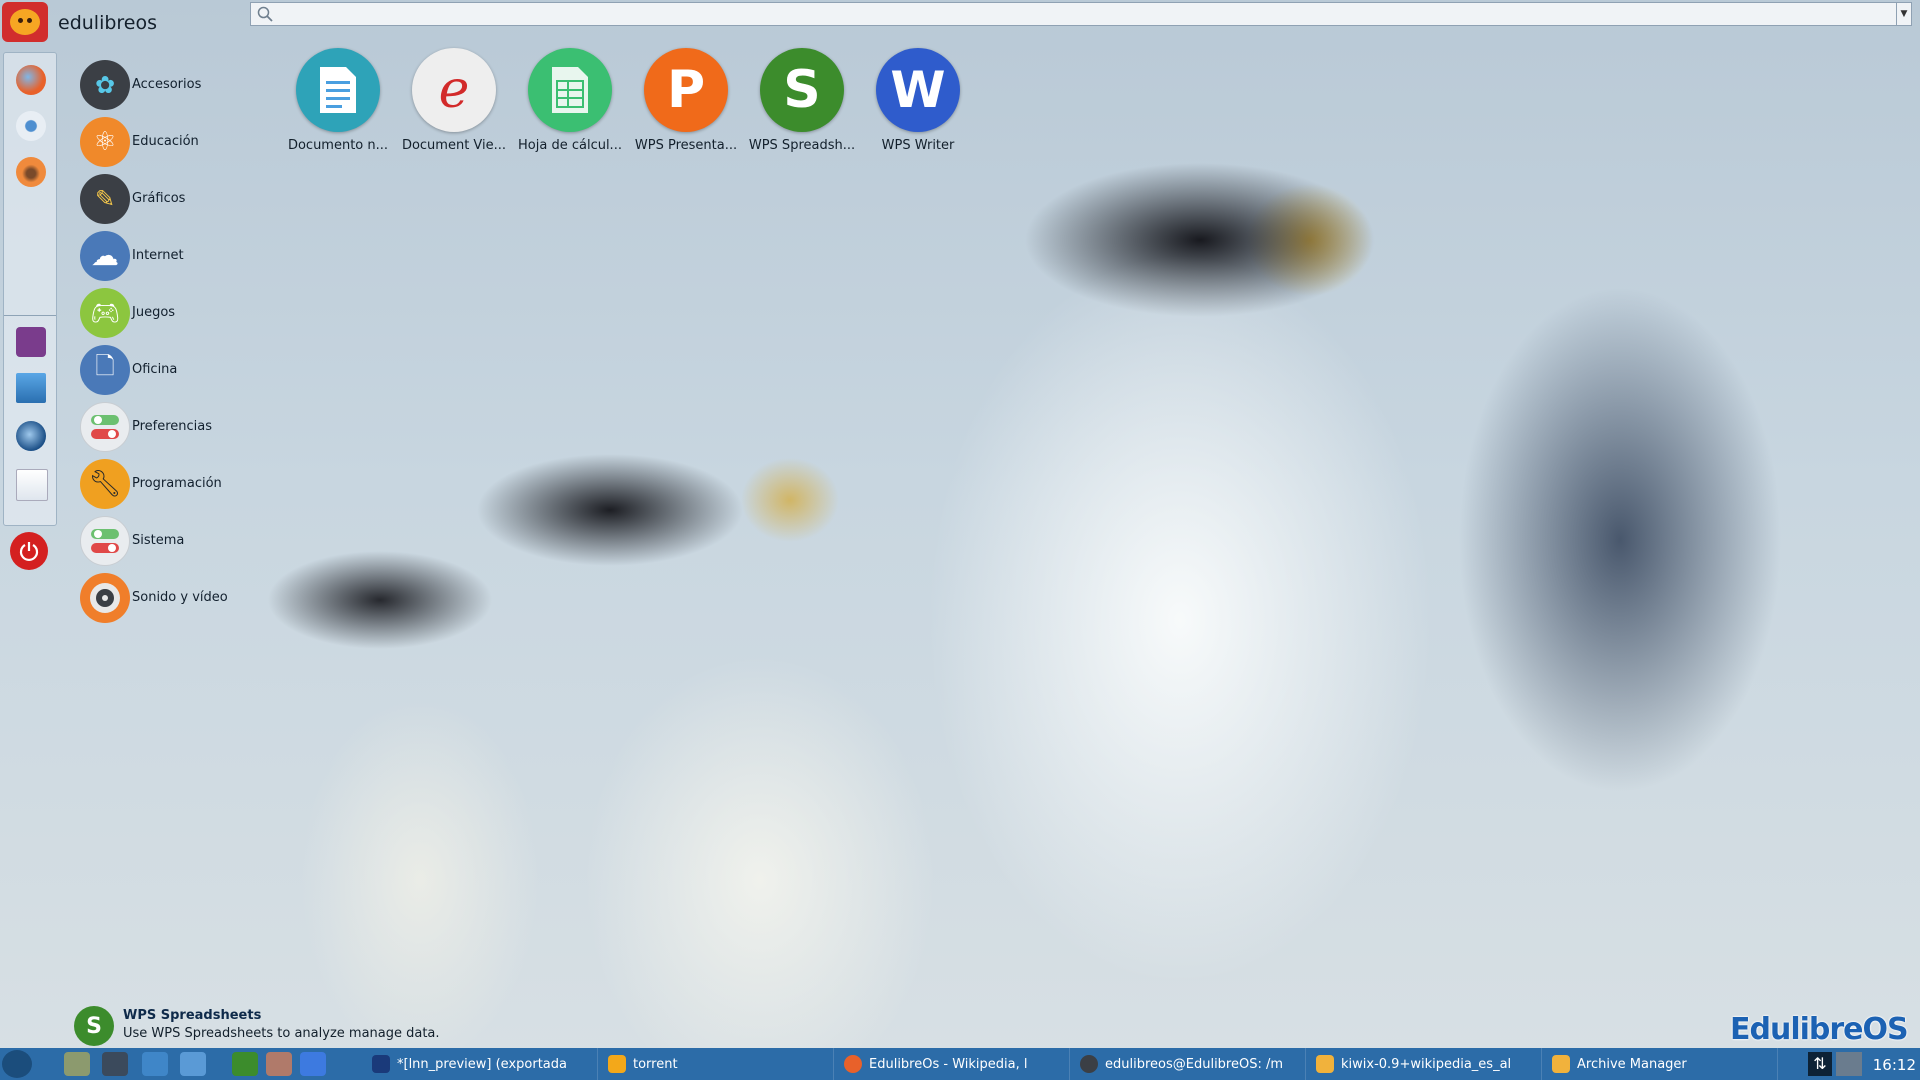  Describe the element at coordinates (32, 485) in the screenshot. I see `text-editor-icon` at that location.